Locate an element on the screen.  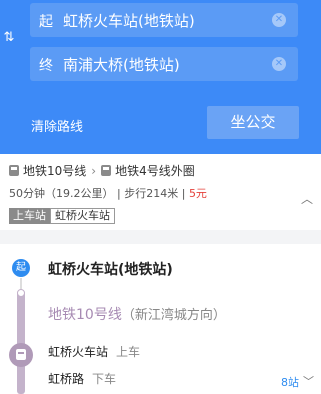
origin-value: 虹桥火车站(地铁站) is located at coordinates (129, 21).